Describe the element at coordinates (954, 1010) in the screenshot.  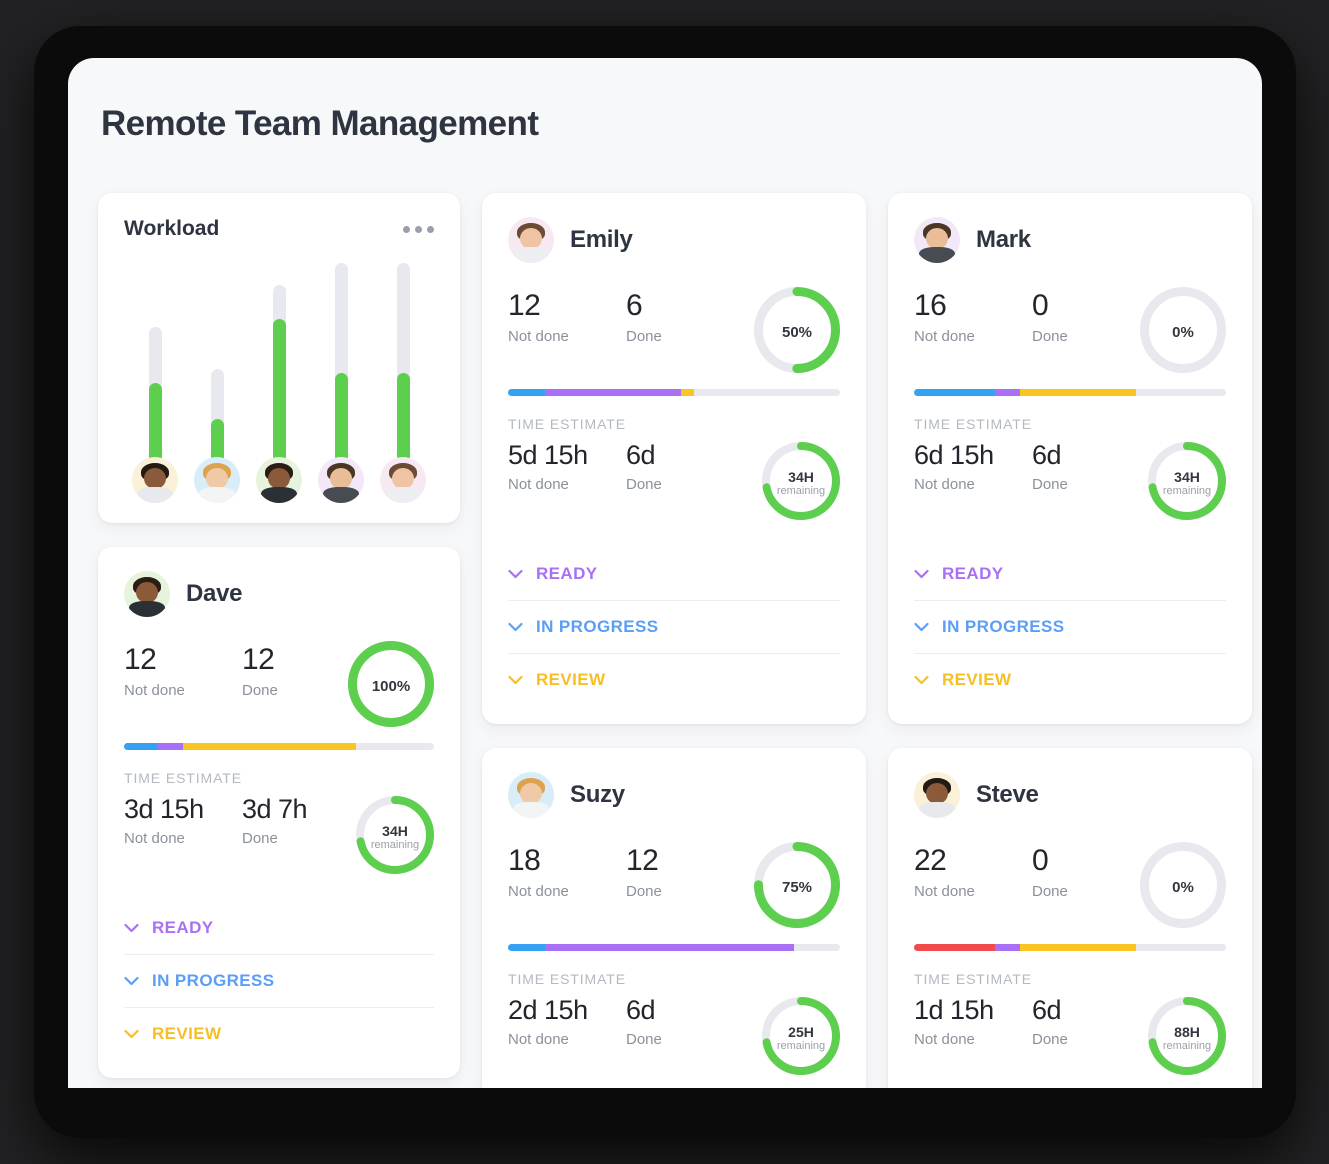
I see `time-value: 1d 15h` at that location.